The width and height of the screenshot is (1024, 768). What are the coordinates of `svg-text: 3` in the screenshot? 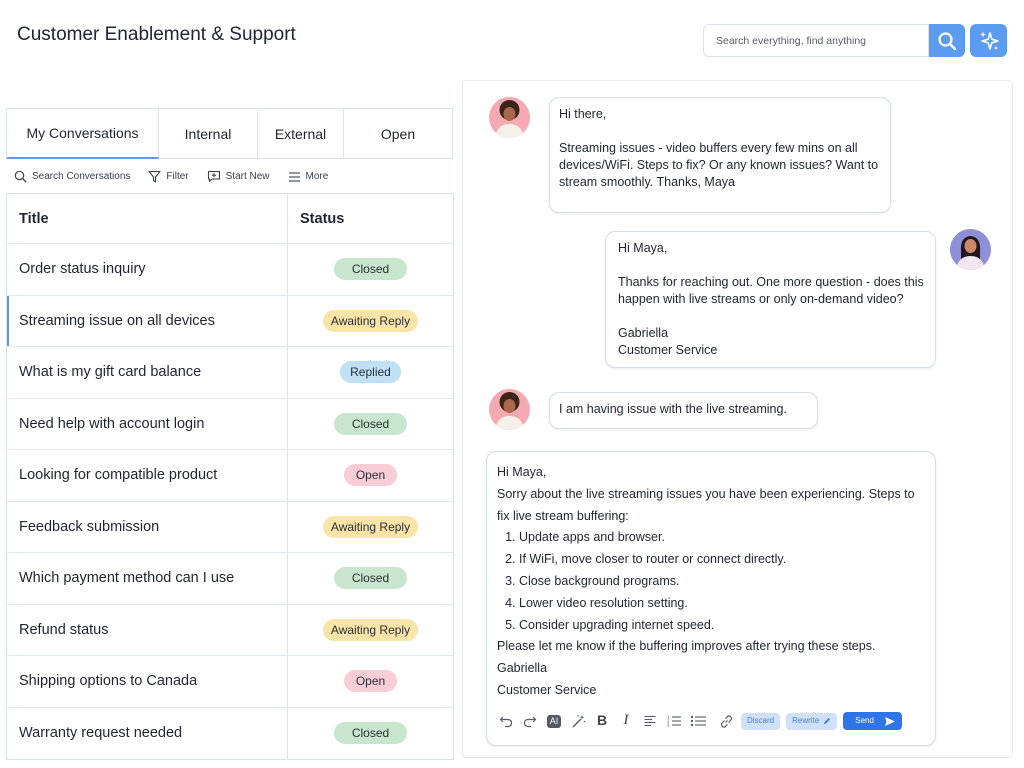 It's located at (668, 725).